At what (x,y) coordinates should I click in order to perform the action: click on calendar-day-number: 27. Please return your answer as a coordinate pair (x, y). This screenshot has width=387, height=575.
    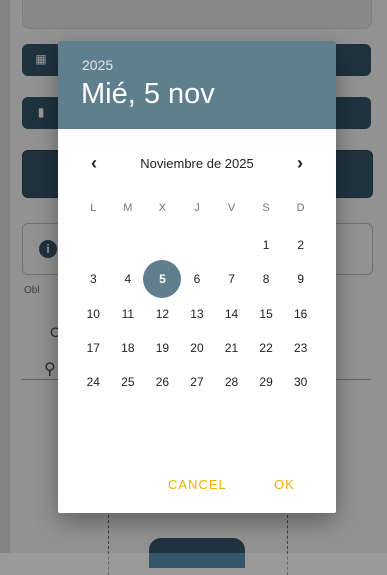
    Looking at the image, I should click on (197, 382).